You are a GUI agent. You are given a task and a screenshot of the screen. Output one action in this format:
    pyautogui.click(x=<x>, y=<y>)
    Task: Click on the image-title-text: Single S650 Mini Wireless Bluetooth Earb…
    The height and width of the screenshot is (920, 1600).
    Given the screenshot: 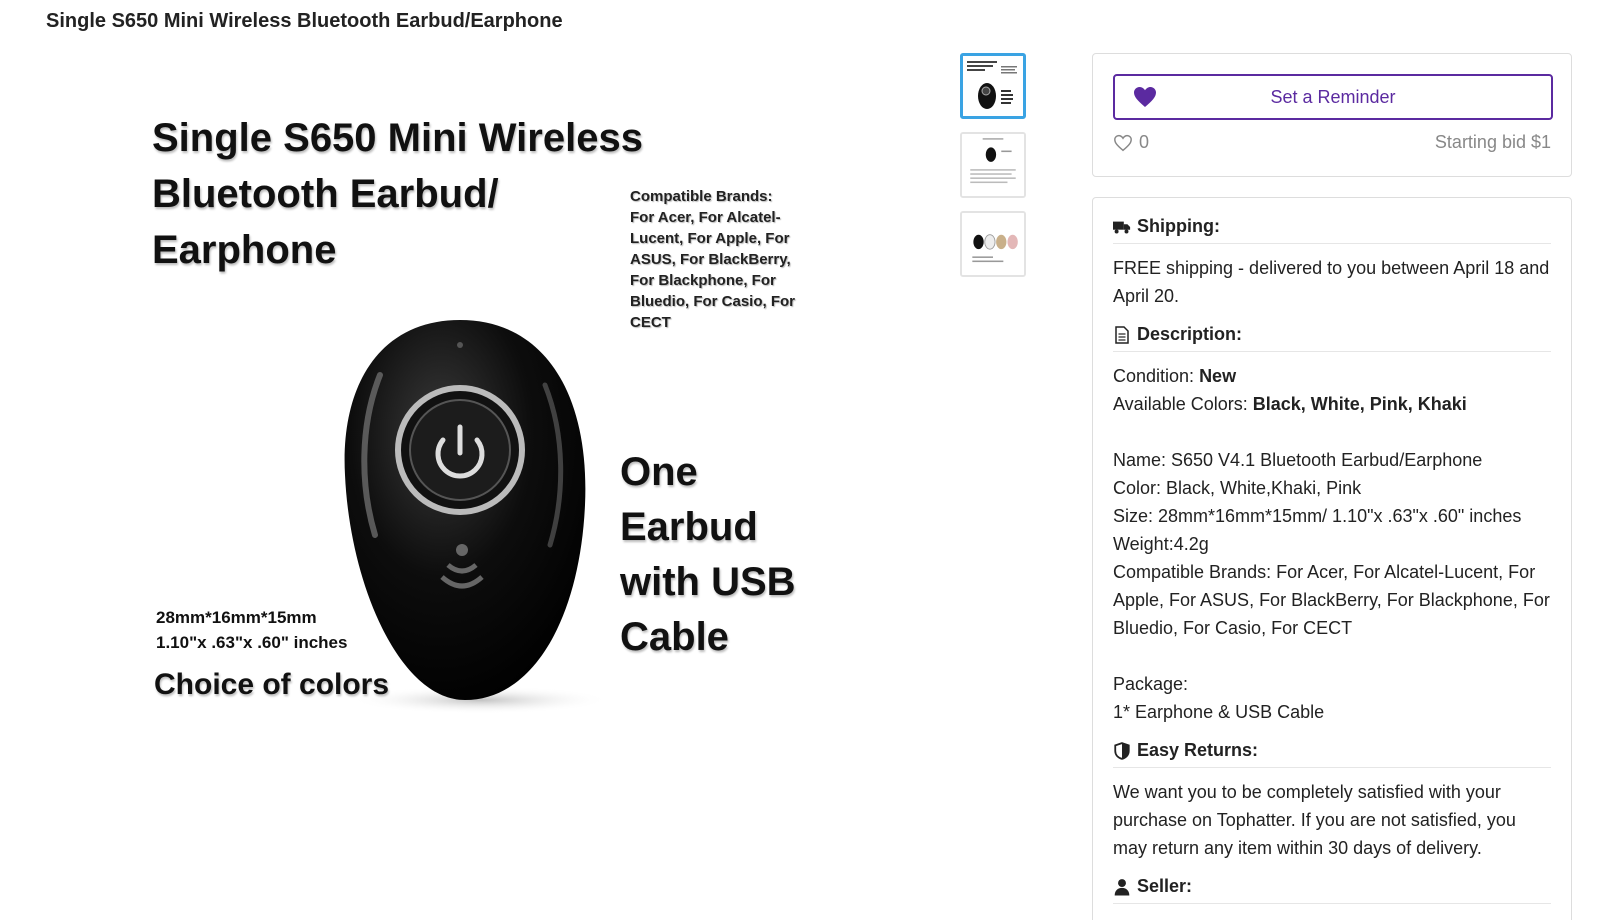 What is the action you would take?
    pyautogui.click(x=397, y=194)
    